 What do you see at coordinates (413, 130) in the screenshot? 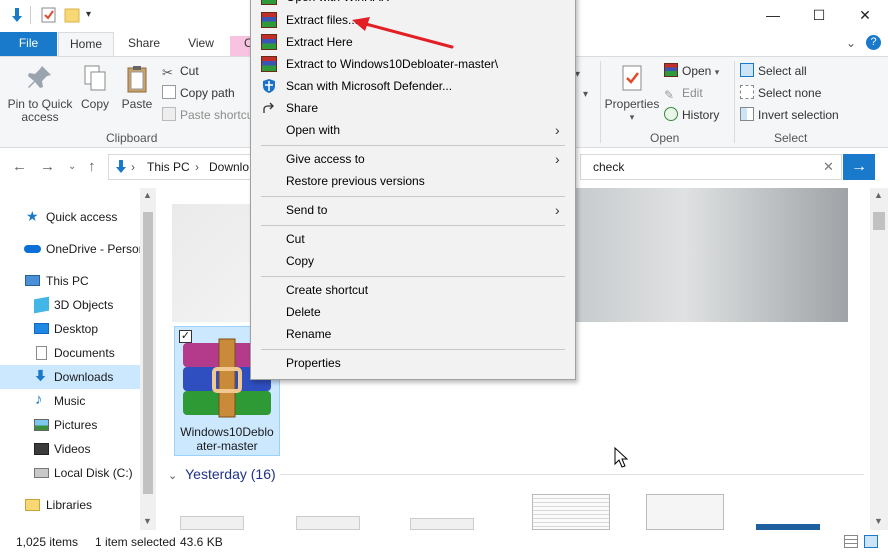
I see `menu-item-open-with: Open with ›` at bounding box center [413, 130].